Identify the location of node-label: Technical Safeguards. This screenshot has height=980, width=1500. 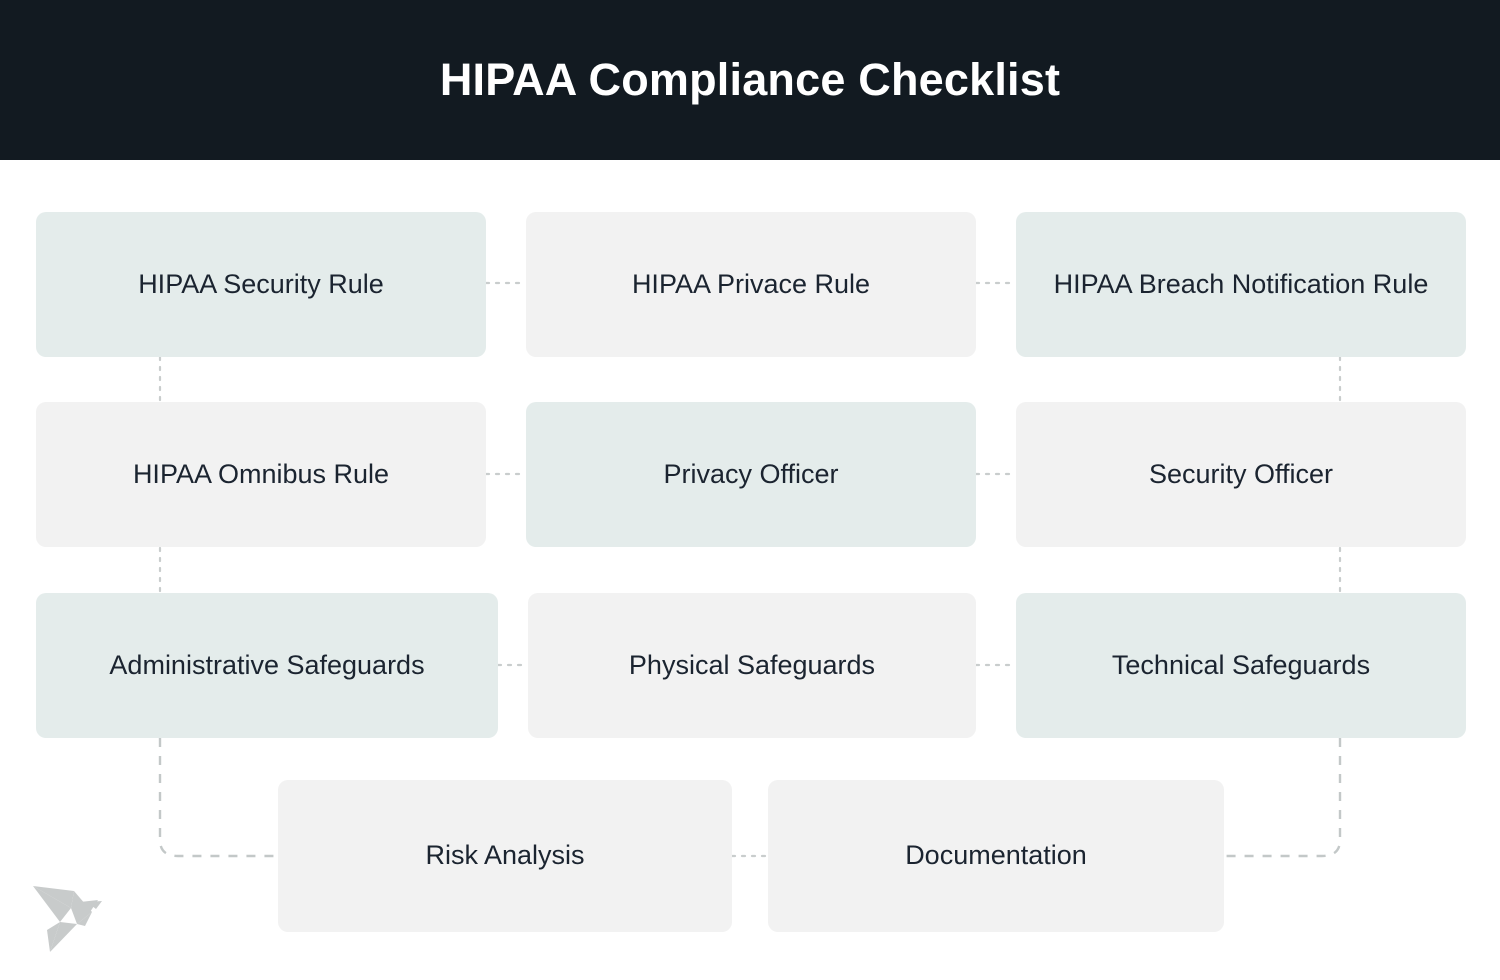
(1241, 664).